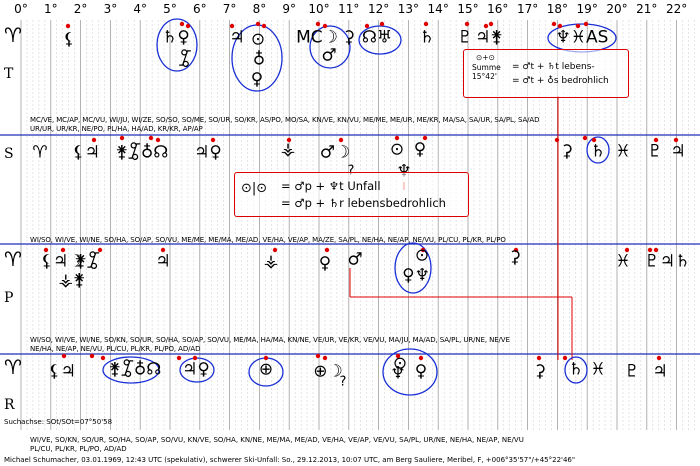  I want to click on glyph-r-8: ⚳, so click(540, 371).